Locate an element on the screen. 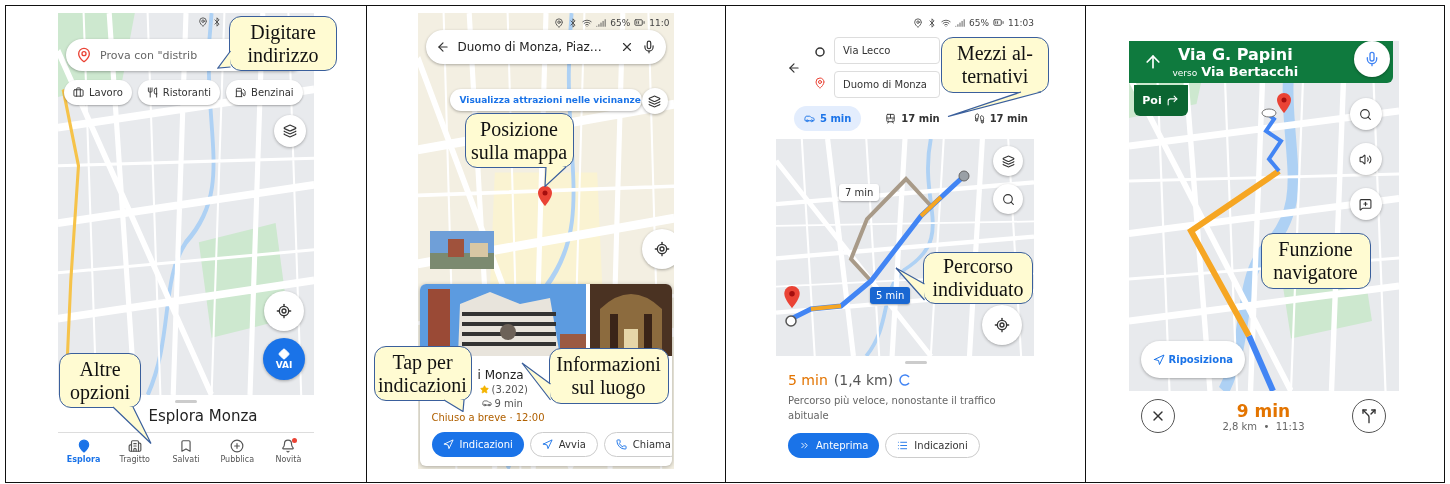 Image resolution: width=1450 pixels, height=484 pixels. clock: 11:03 is located at coordinates (1021, 22).